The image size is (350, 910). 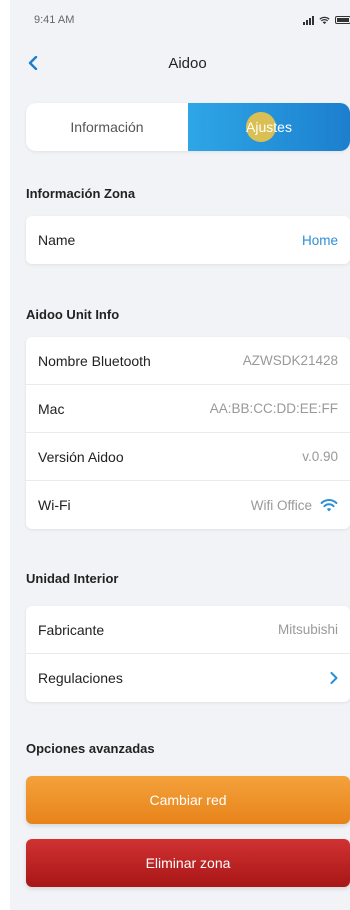 I want to click on row-label: Mac, so click(x=51, y=408).